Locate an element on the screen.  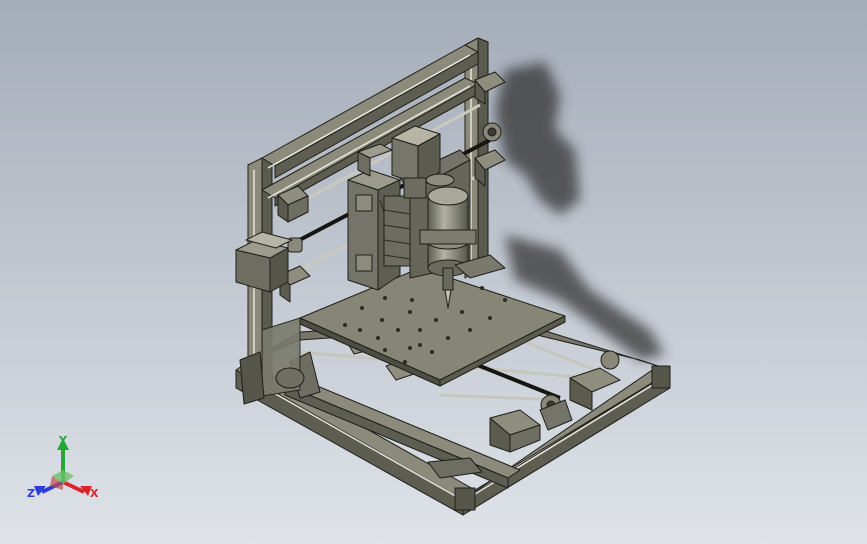
y-axis-label: Y is located at coordinates (63, 440).